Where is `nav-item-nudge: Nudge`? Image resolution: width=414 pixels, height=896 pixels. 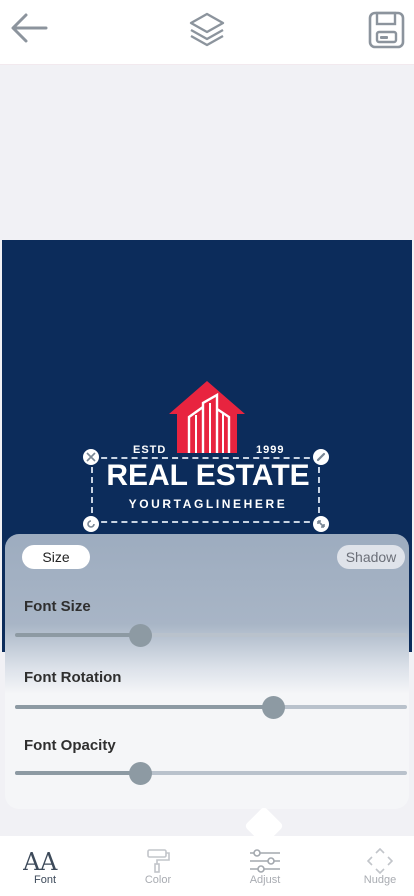 nav-item-nudge: Nudge is located at coordinates (372, 866).